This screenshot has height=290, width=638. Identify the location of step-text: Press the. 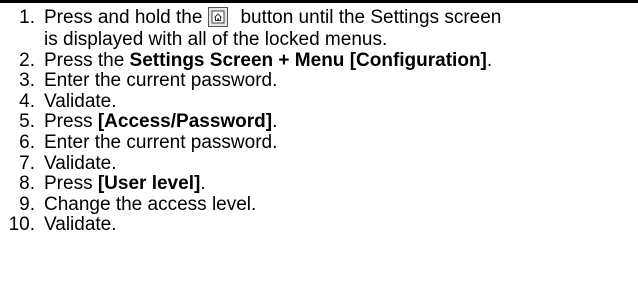
(87, 60).